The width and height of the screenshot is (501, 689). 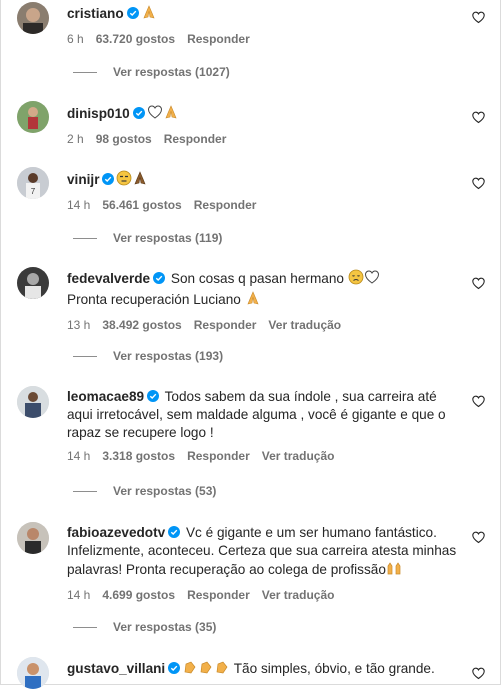 What do you see at coordinates (394, 570) in the screenshot?
I see `raised-hands-emoji` at bounding box center [394, 570].